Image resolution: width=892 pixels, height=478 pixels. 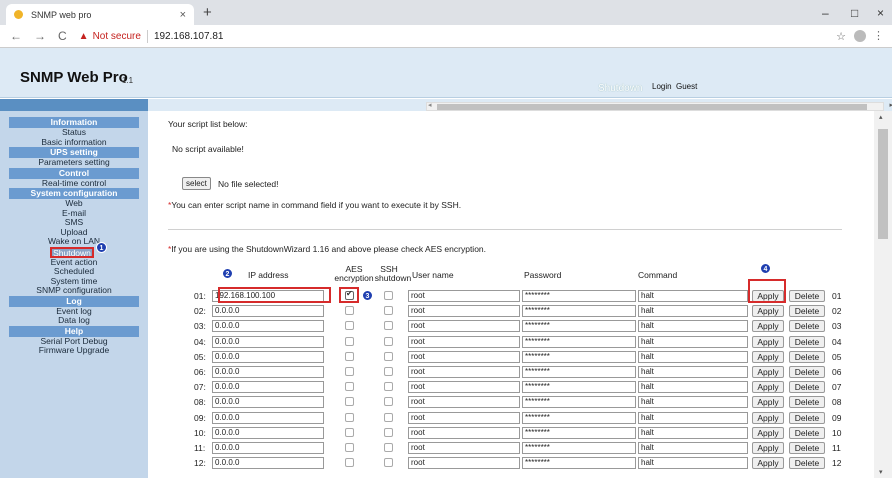 I want to click on new-tab-button: +, so click(x=207, y=12).